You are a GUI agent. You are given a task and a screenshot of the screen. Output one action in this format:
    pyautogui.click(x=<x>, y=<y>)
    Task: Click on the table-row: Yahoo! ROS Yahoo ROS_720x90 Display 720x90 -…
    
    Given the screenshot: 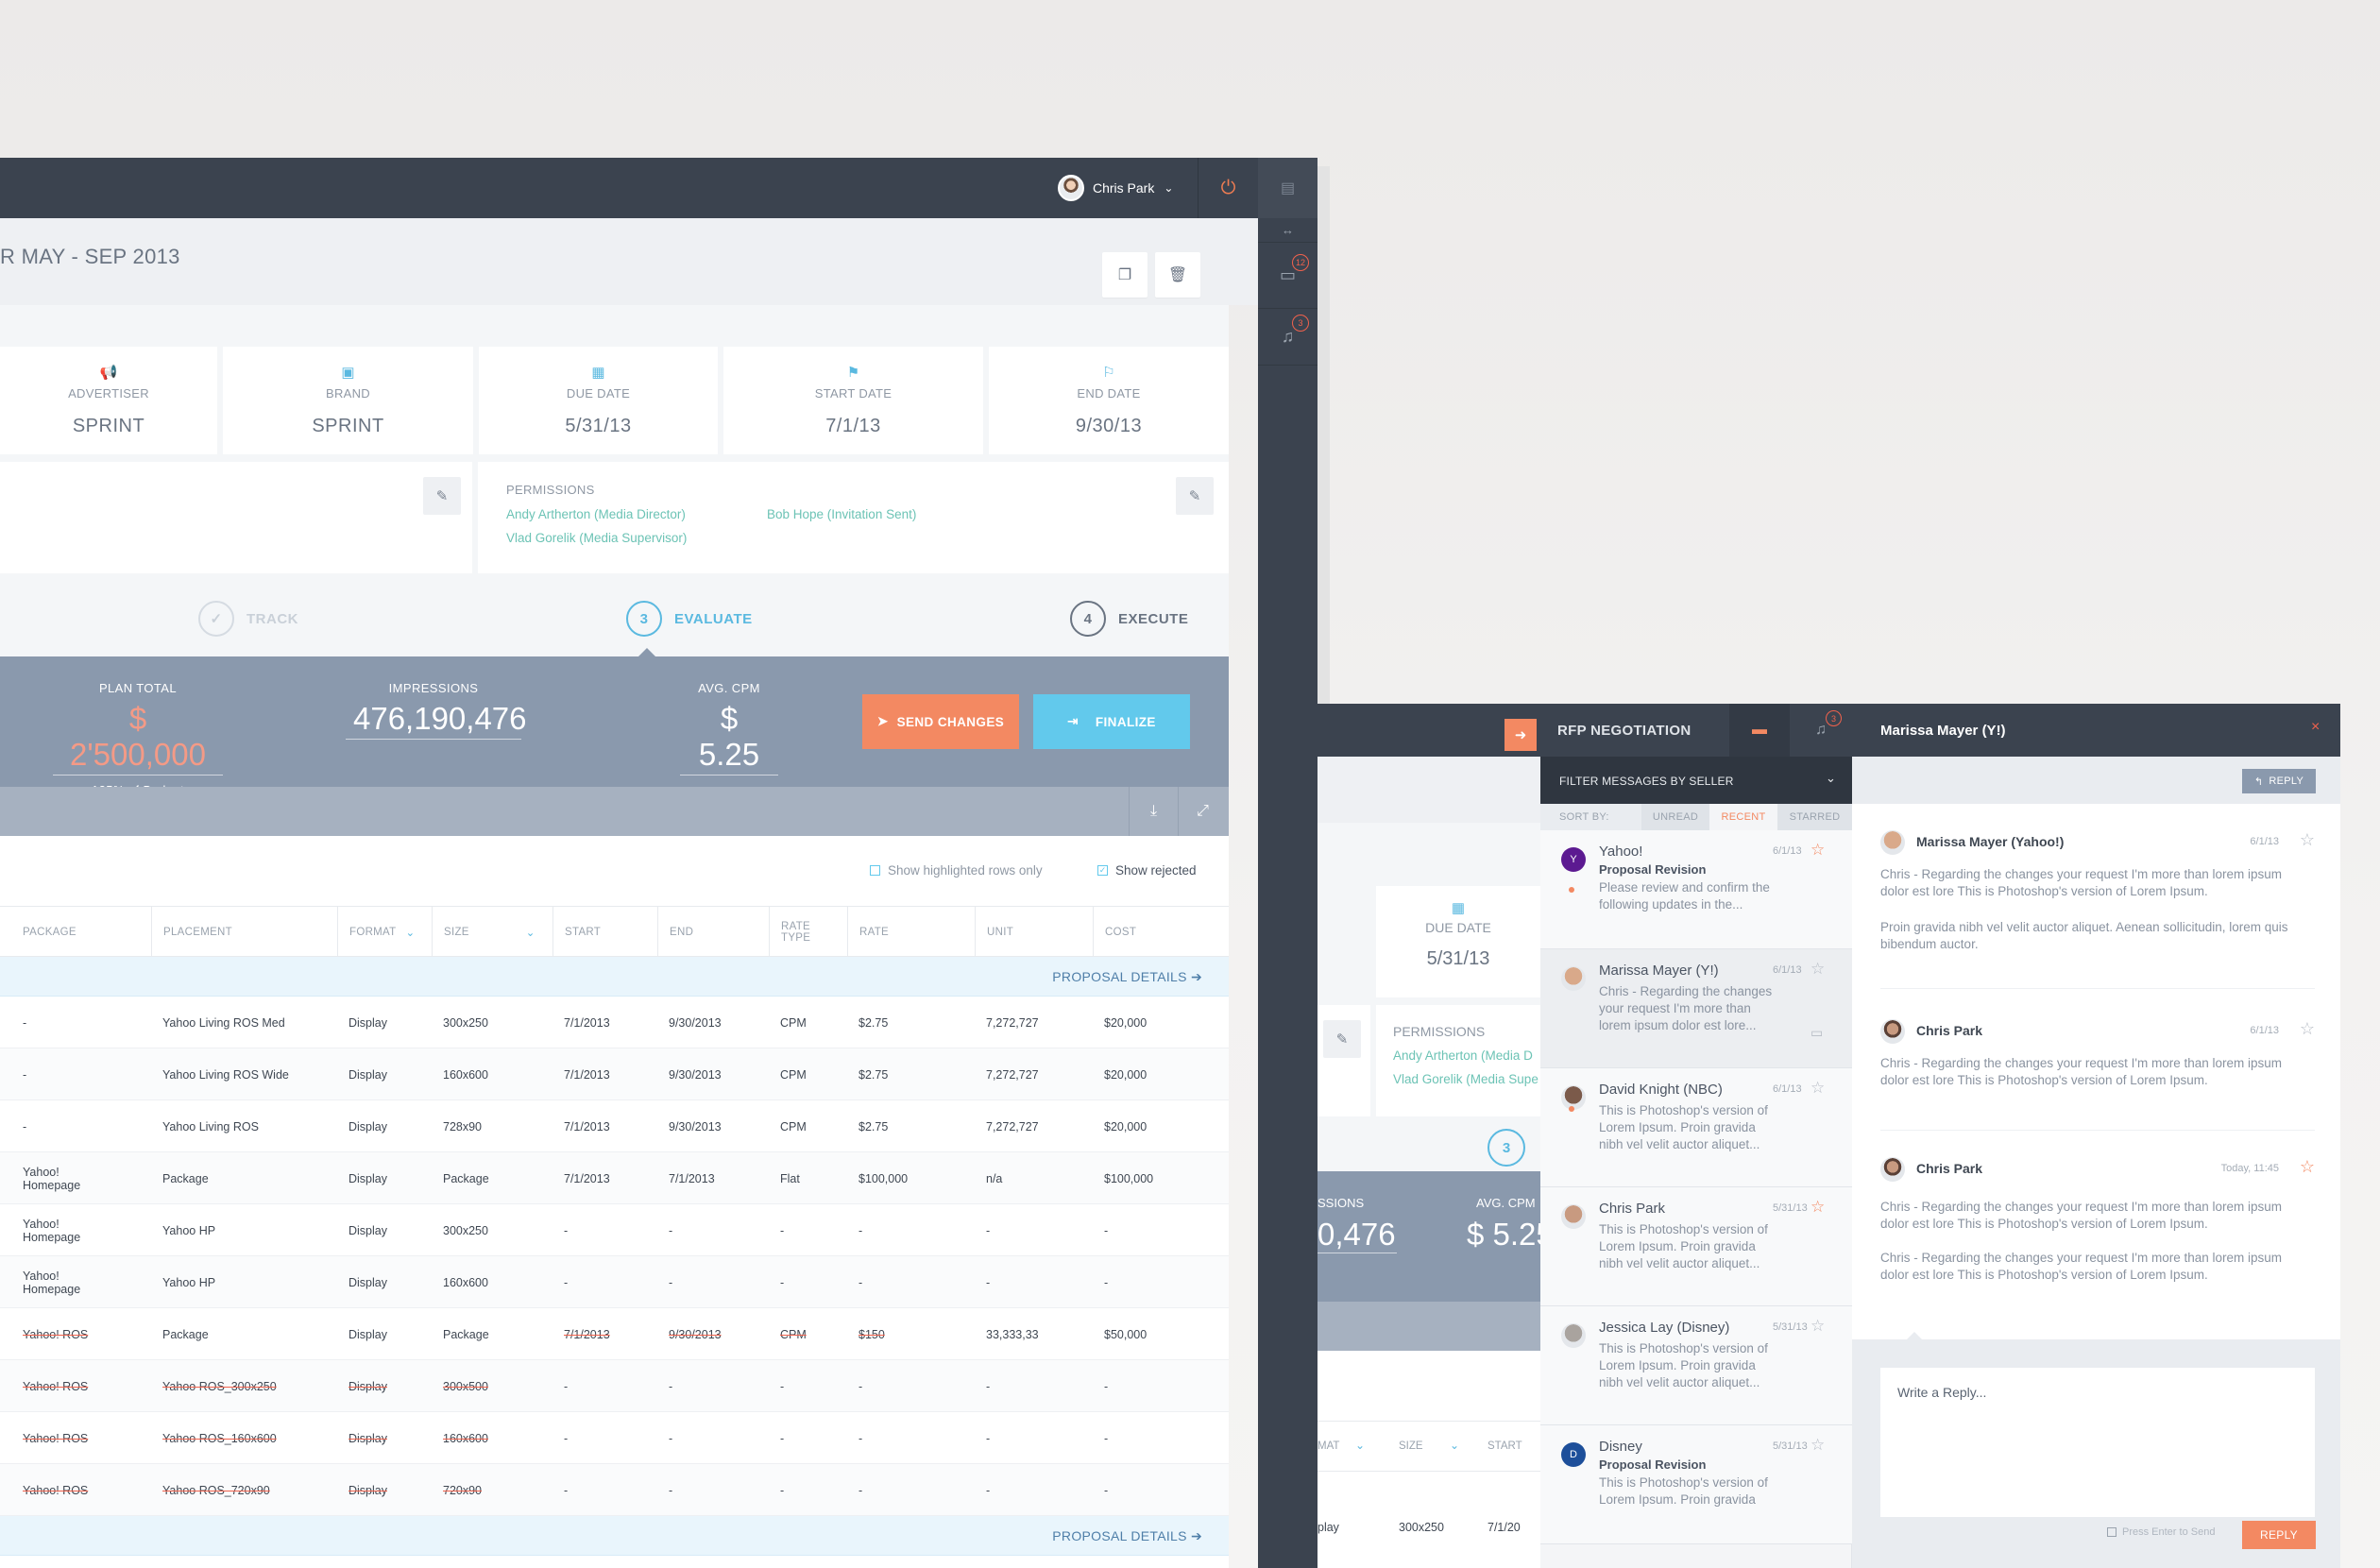 What is the action you would take?
    pyautogui.click(x=614, y=1490)
    